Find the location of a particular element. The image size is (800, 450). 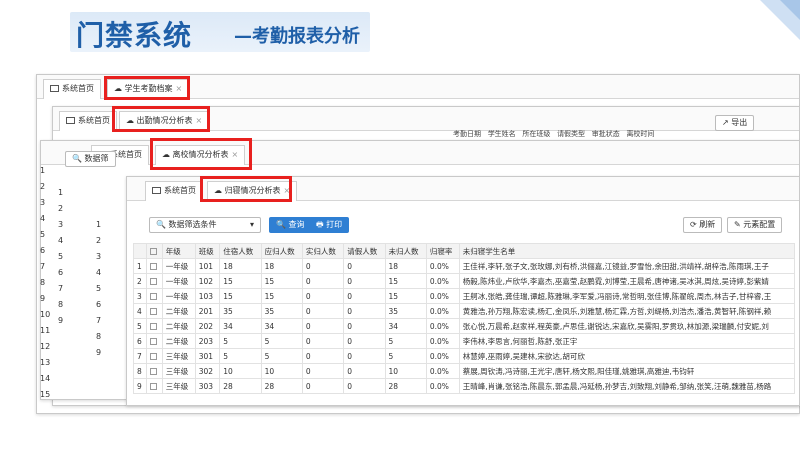

filter-select: 🔍 数据筛选条件 ▾ is located at coordinates (205, 225).